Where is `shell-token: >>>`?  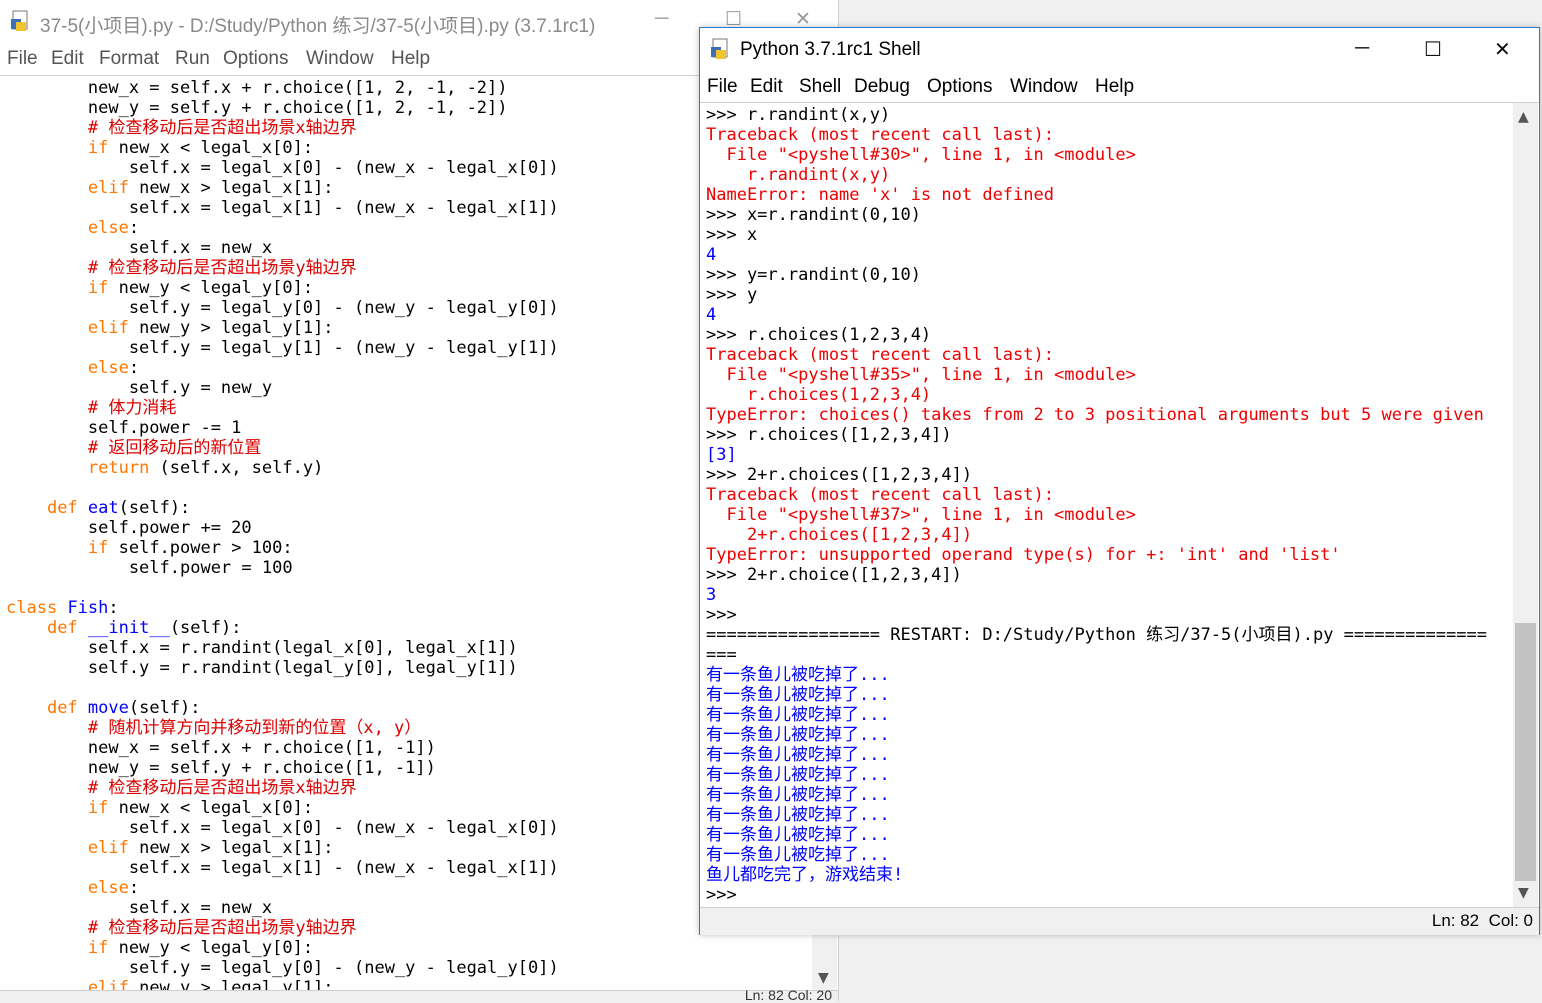 shell-token: >>> is located at coordinates (726, 615).